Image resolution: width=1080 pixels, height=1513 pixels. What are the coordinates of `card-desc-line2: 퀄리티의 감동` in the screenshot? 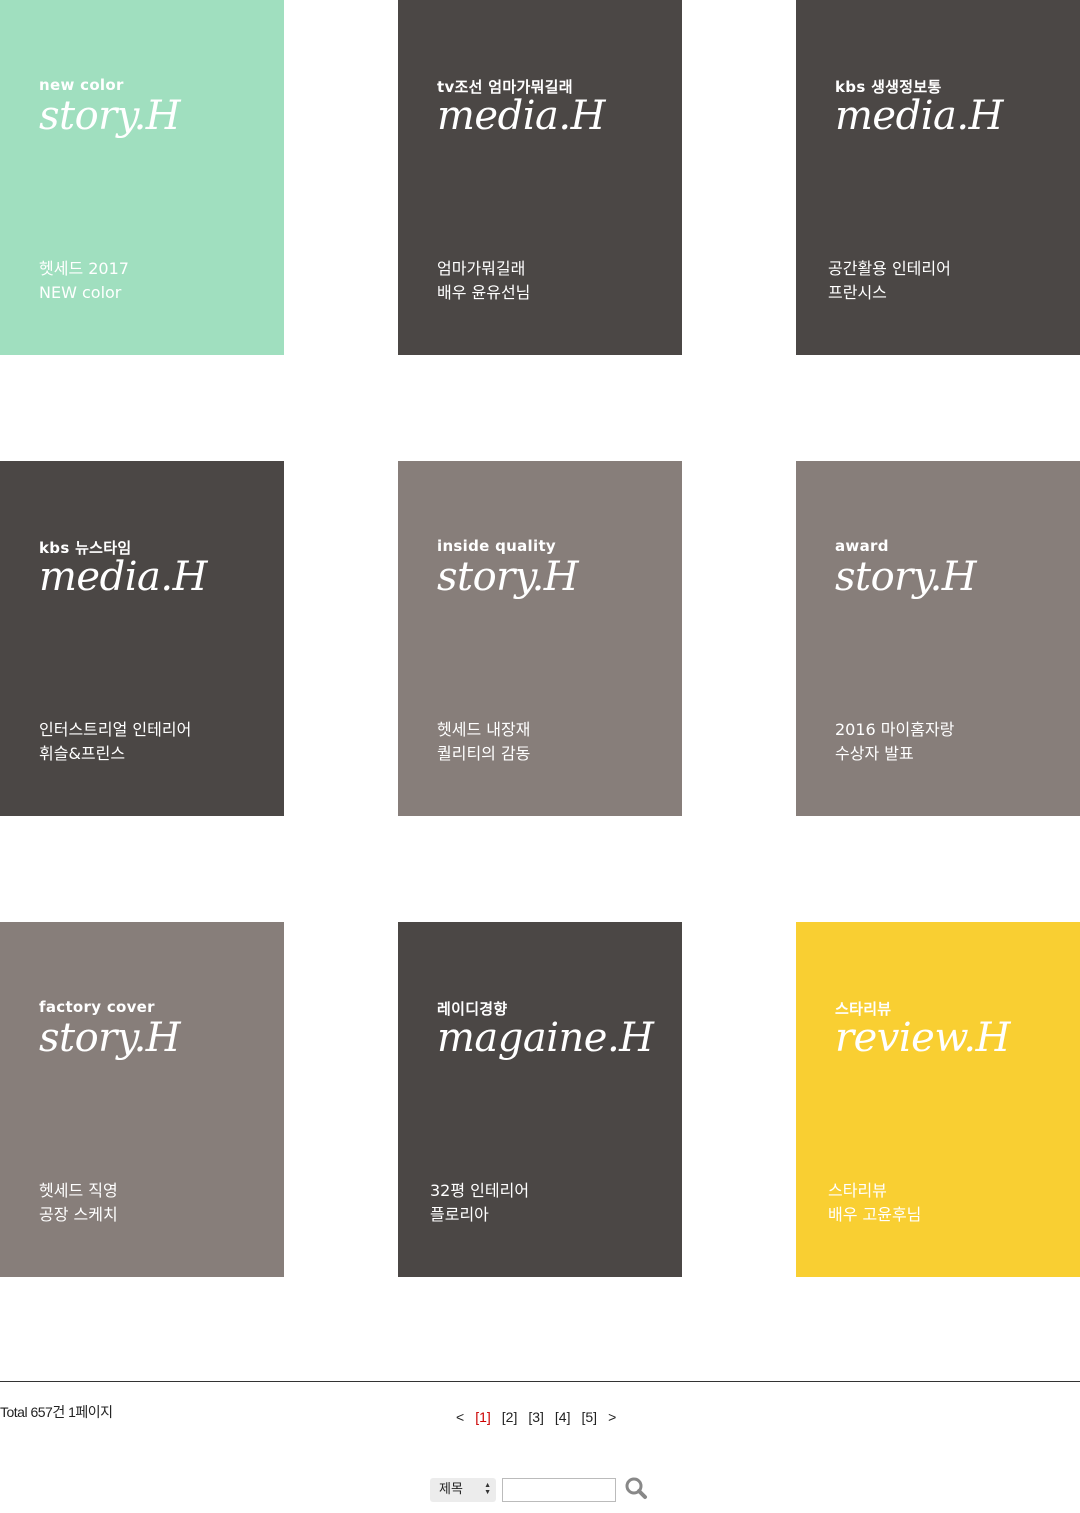 It's located at (484, 753).